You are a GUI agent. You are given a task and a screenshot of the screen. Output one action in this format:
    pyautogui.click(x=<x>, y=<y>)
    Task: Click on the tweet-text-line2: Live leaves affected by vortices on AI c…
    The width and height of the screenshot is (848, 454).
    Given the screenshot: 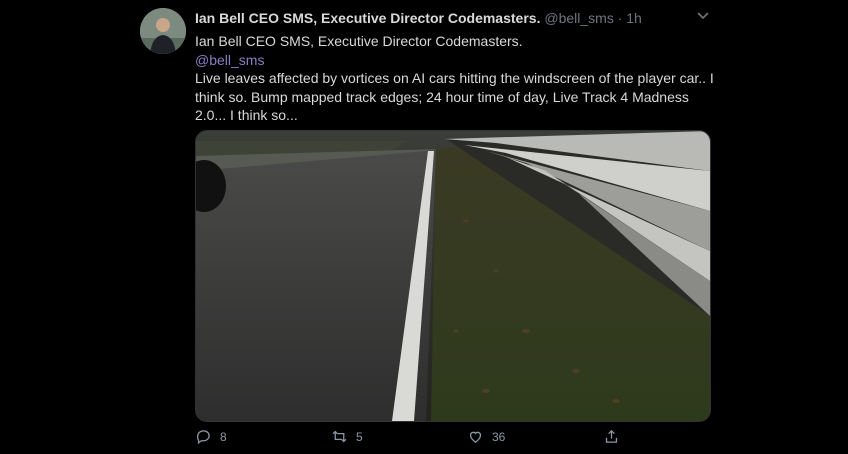 What is the action you would take?
    pyautogui.click(x=454, y=96)
    